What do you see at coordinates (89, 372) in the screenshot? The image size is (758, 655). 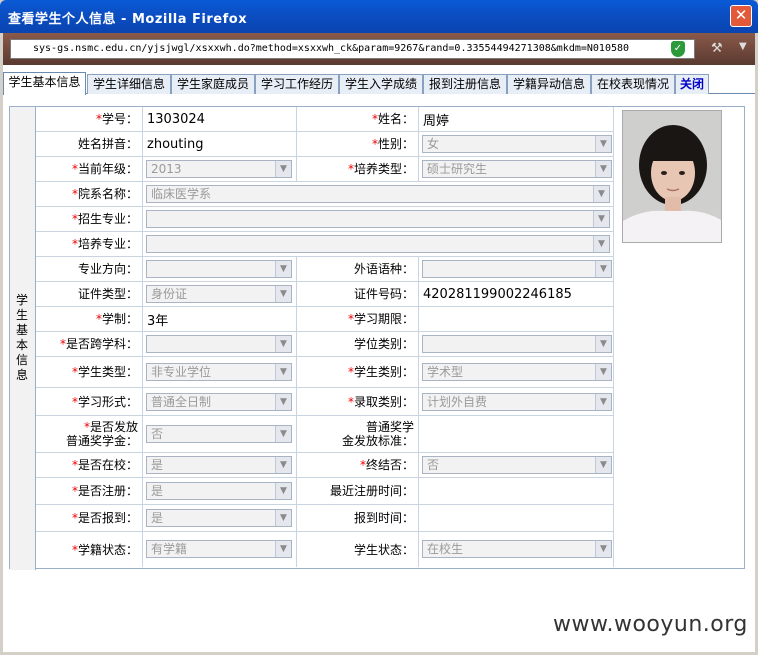 I see `label-xslx: * 学生类型：` at bounding box center [89, 372].